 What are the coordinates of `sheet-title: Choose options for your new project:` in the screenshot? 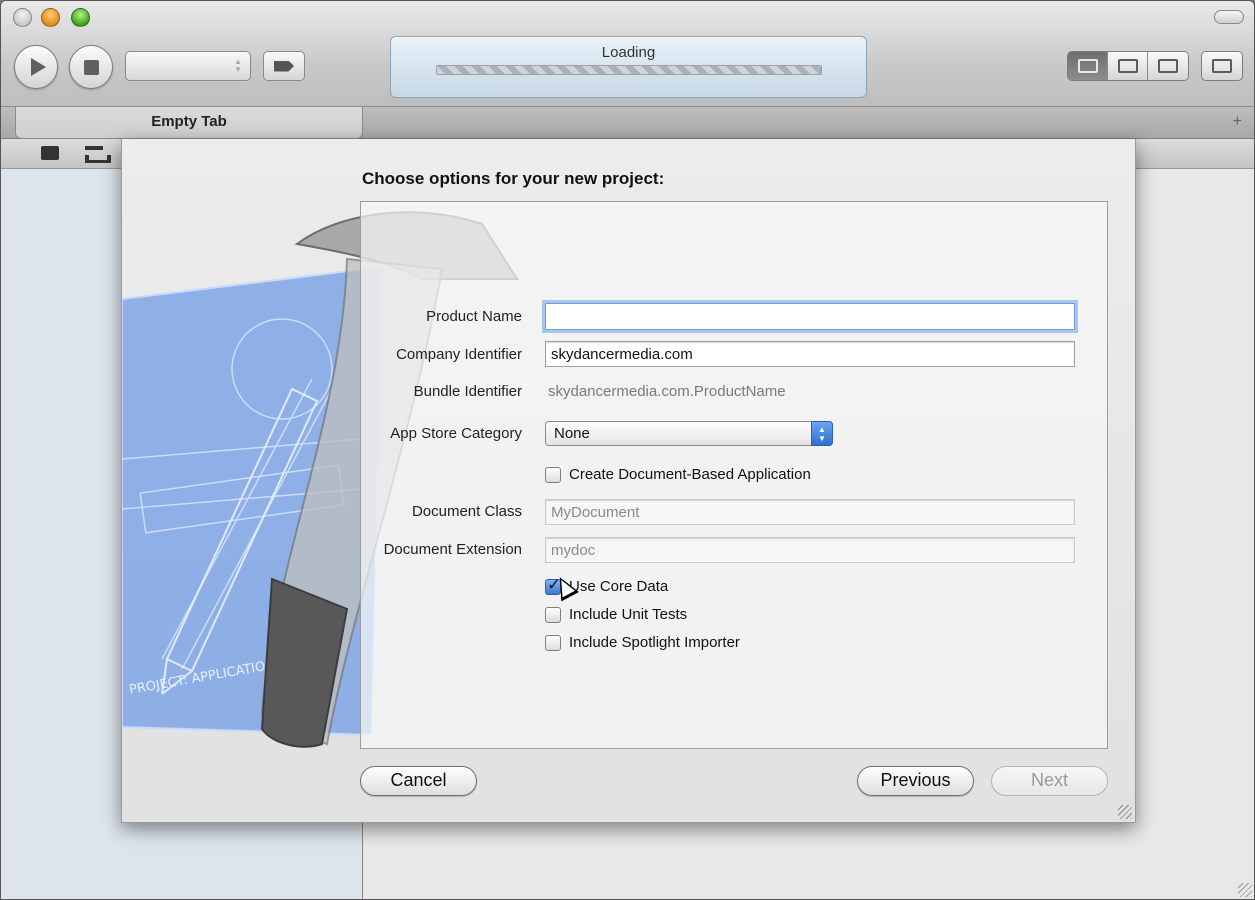 It's located at (513, 178).